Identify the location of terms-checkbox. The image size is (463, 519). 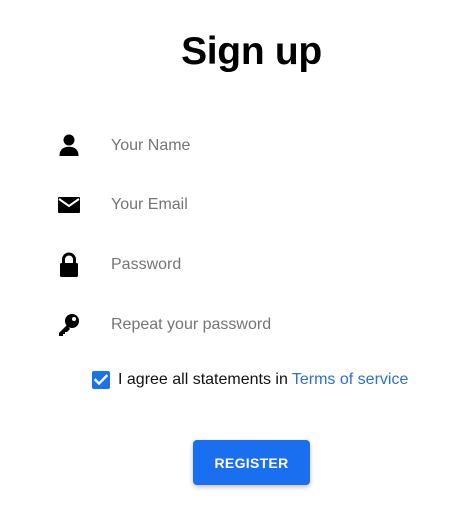
(101, 380).